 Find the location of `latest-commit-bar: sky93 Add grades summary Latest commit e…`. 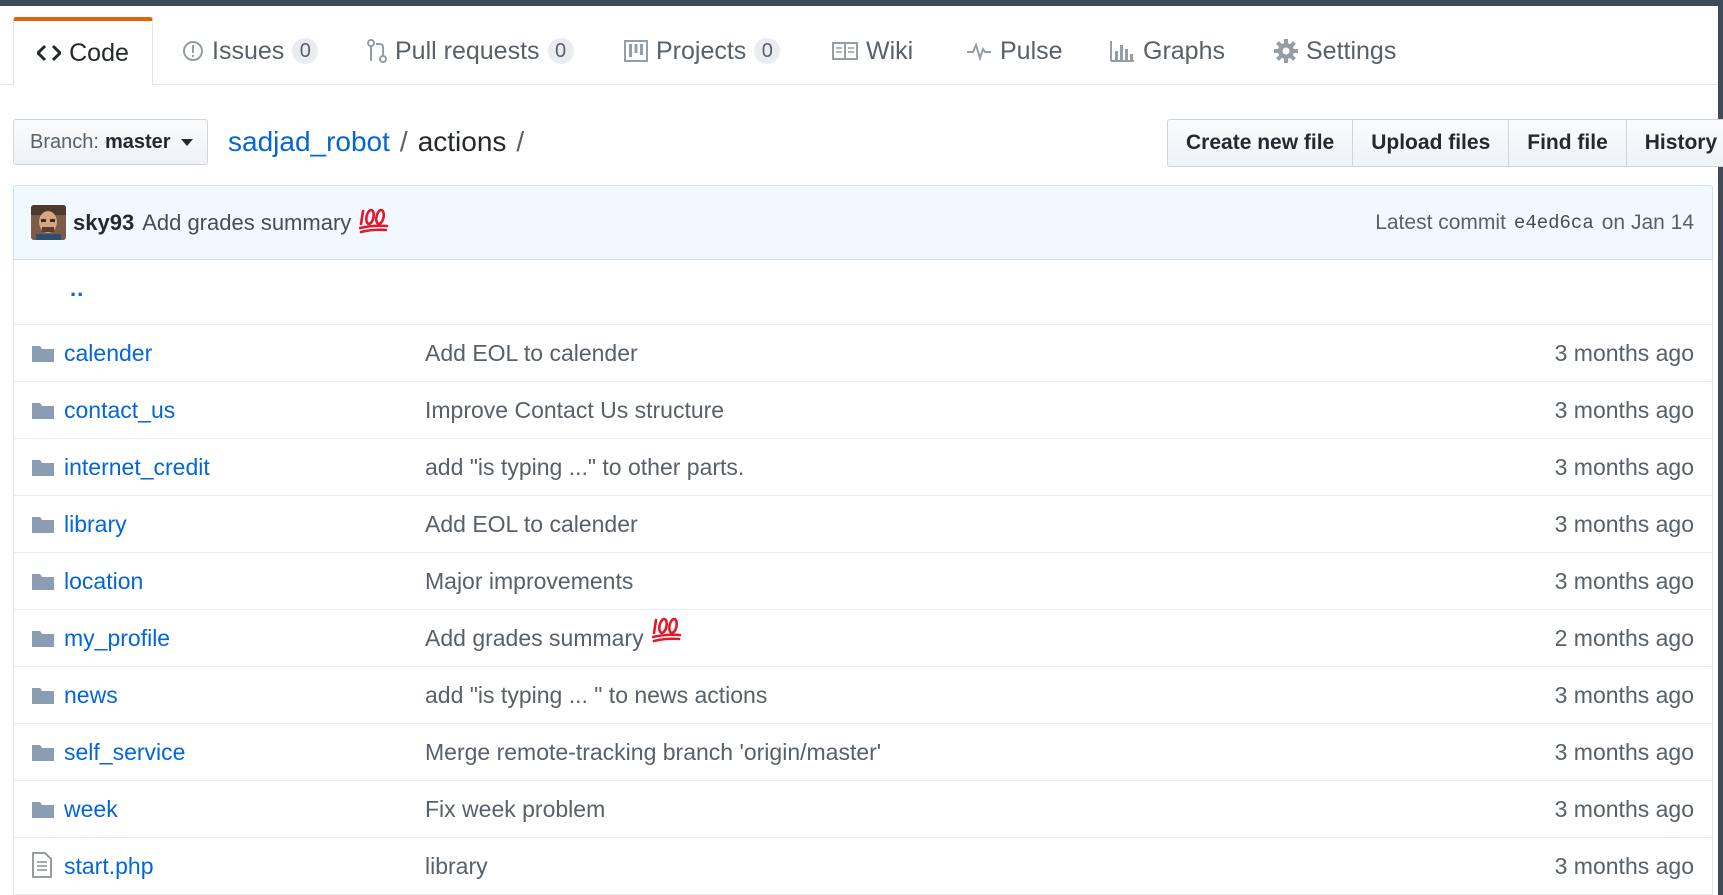

latest-commit-bar: sky93 Add grades summary Latest commit e… is located at coordinates (863, 222).